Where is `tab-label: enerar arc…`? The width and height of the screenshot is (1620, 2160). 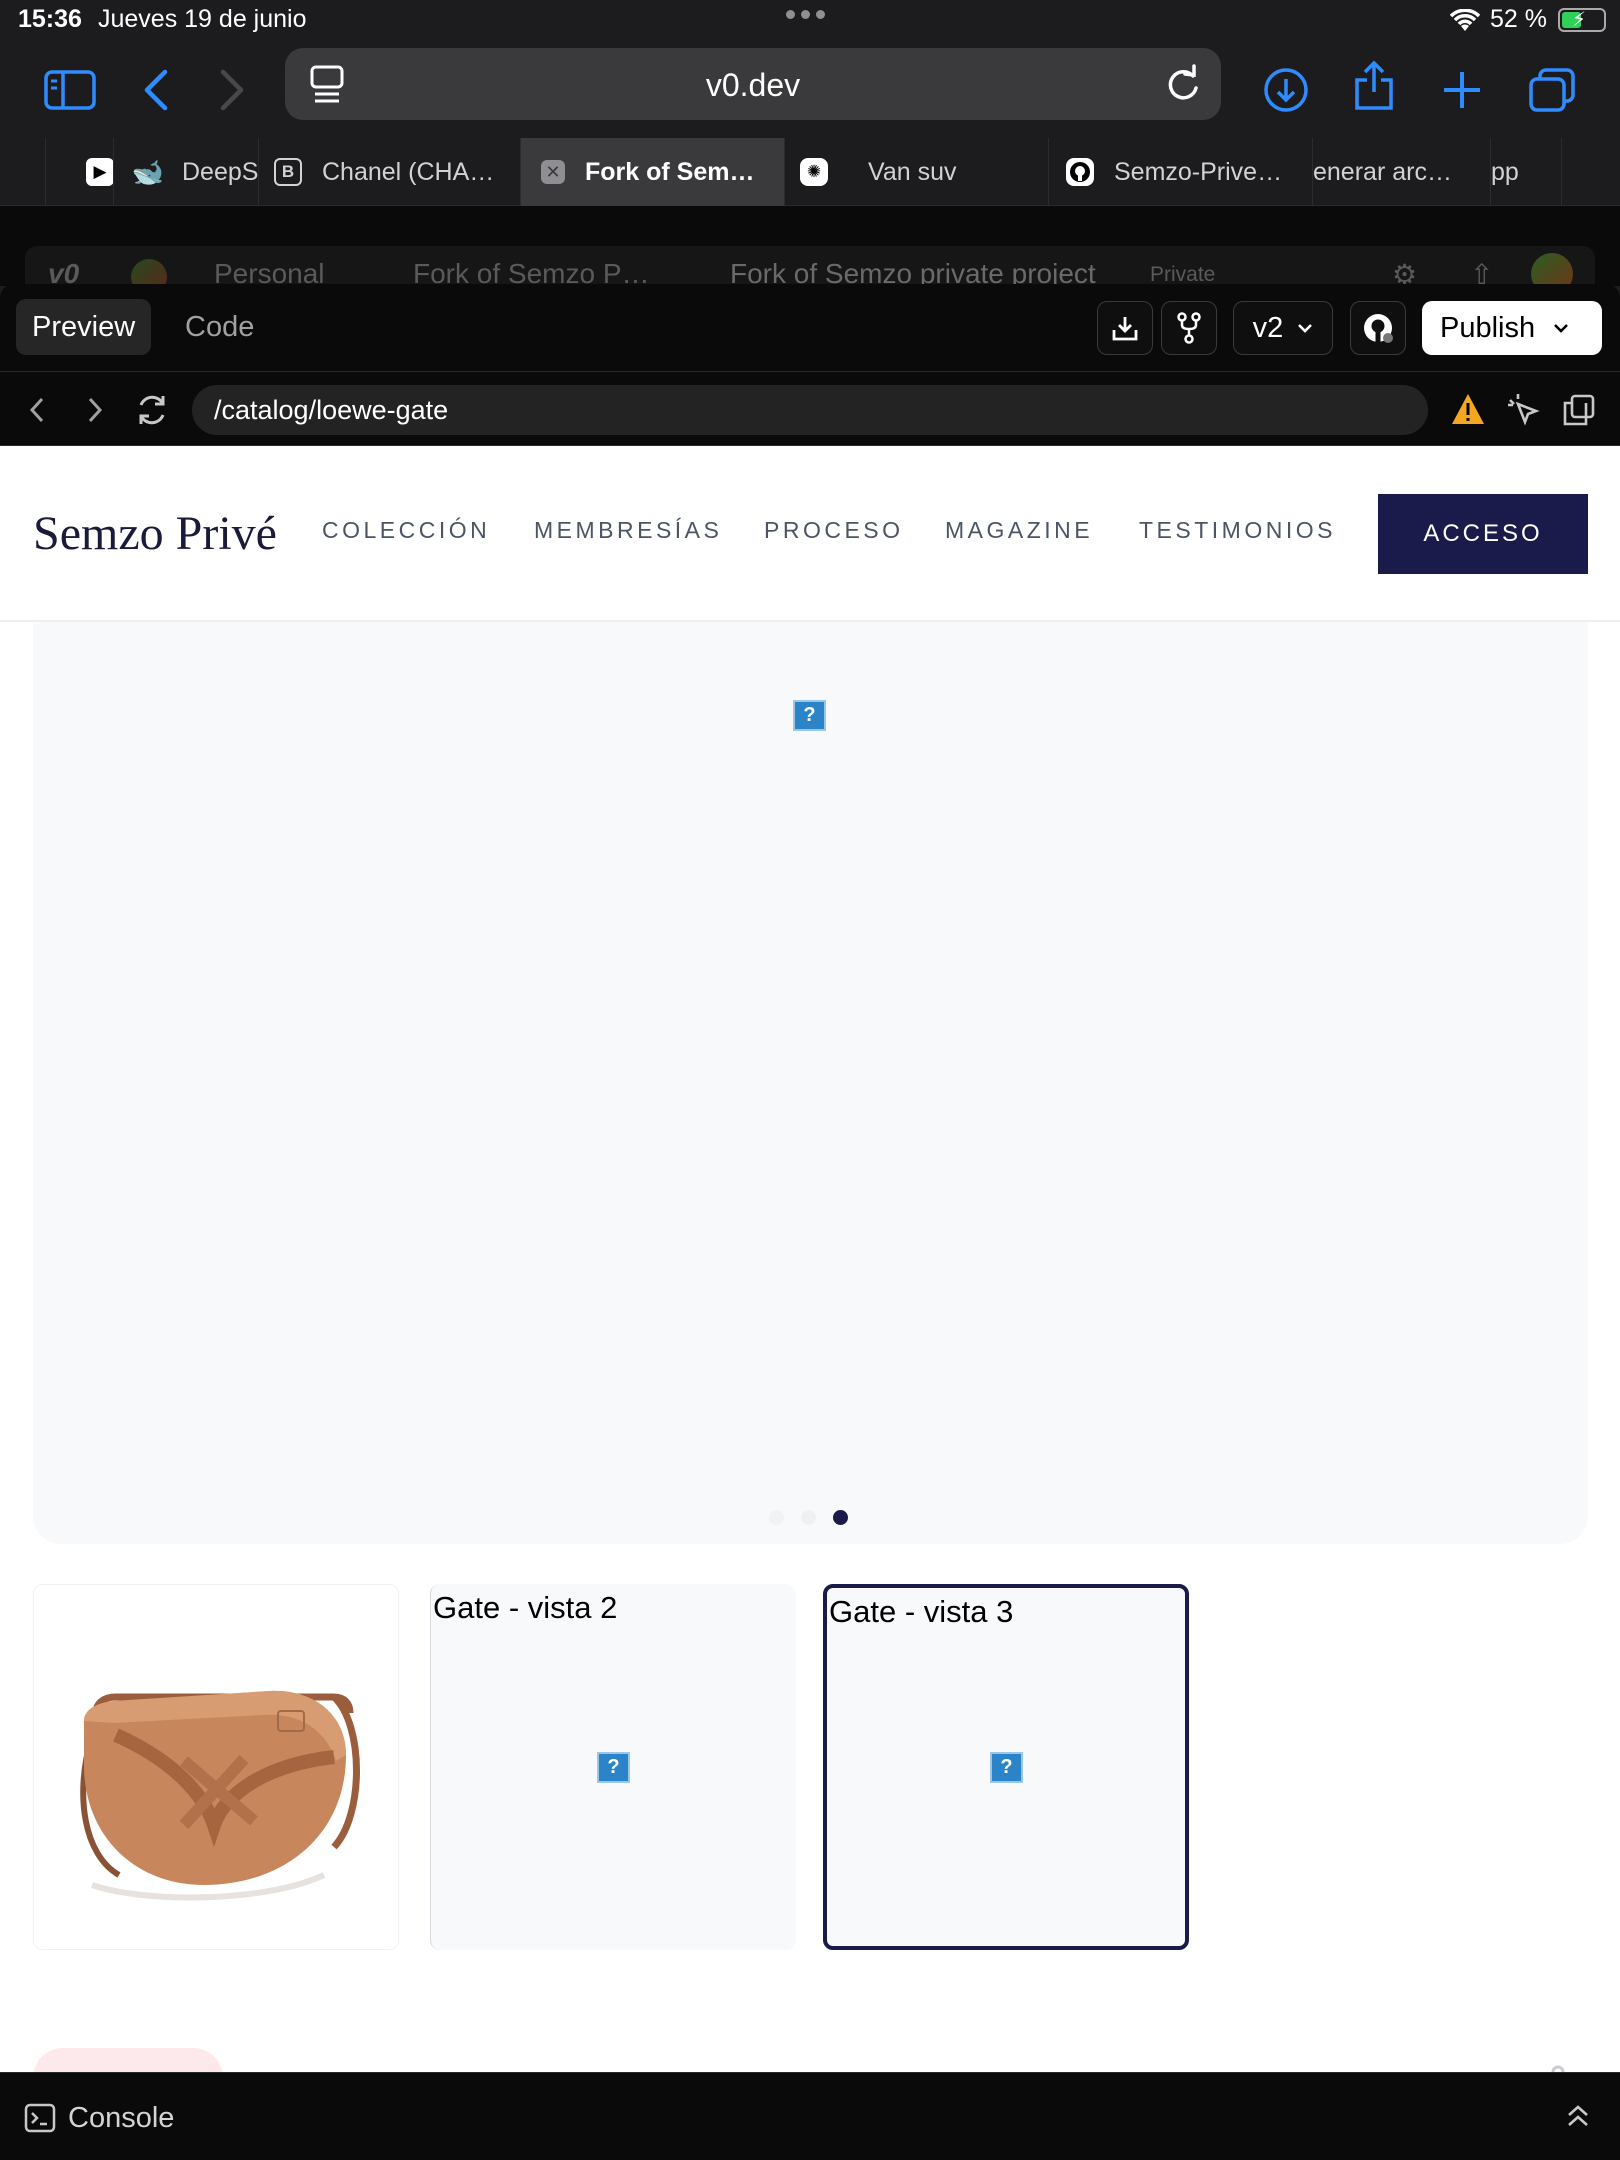
tab-label: enerar arc… is located at coordinates (1382, 171).